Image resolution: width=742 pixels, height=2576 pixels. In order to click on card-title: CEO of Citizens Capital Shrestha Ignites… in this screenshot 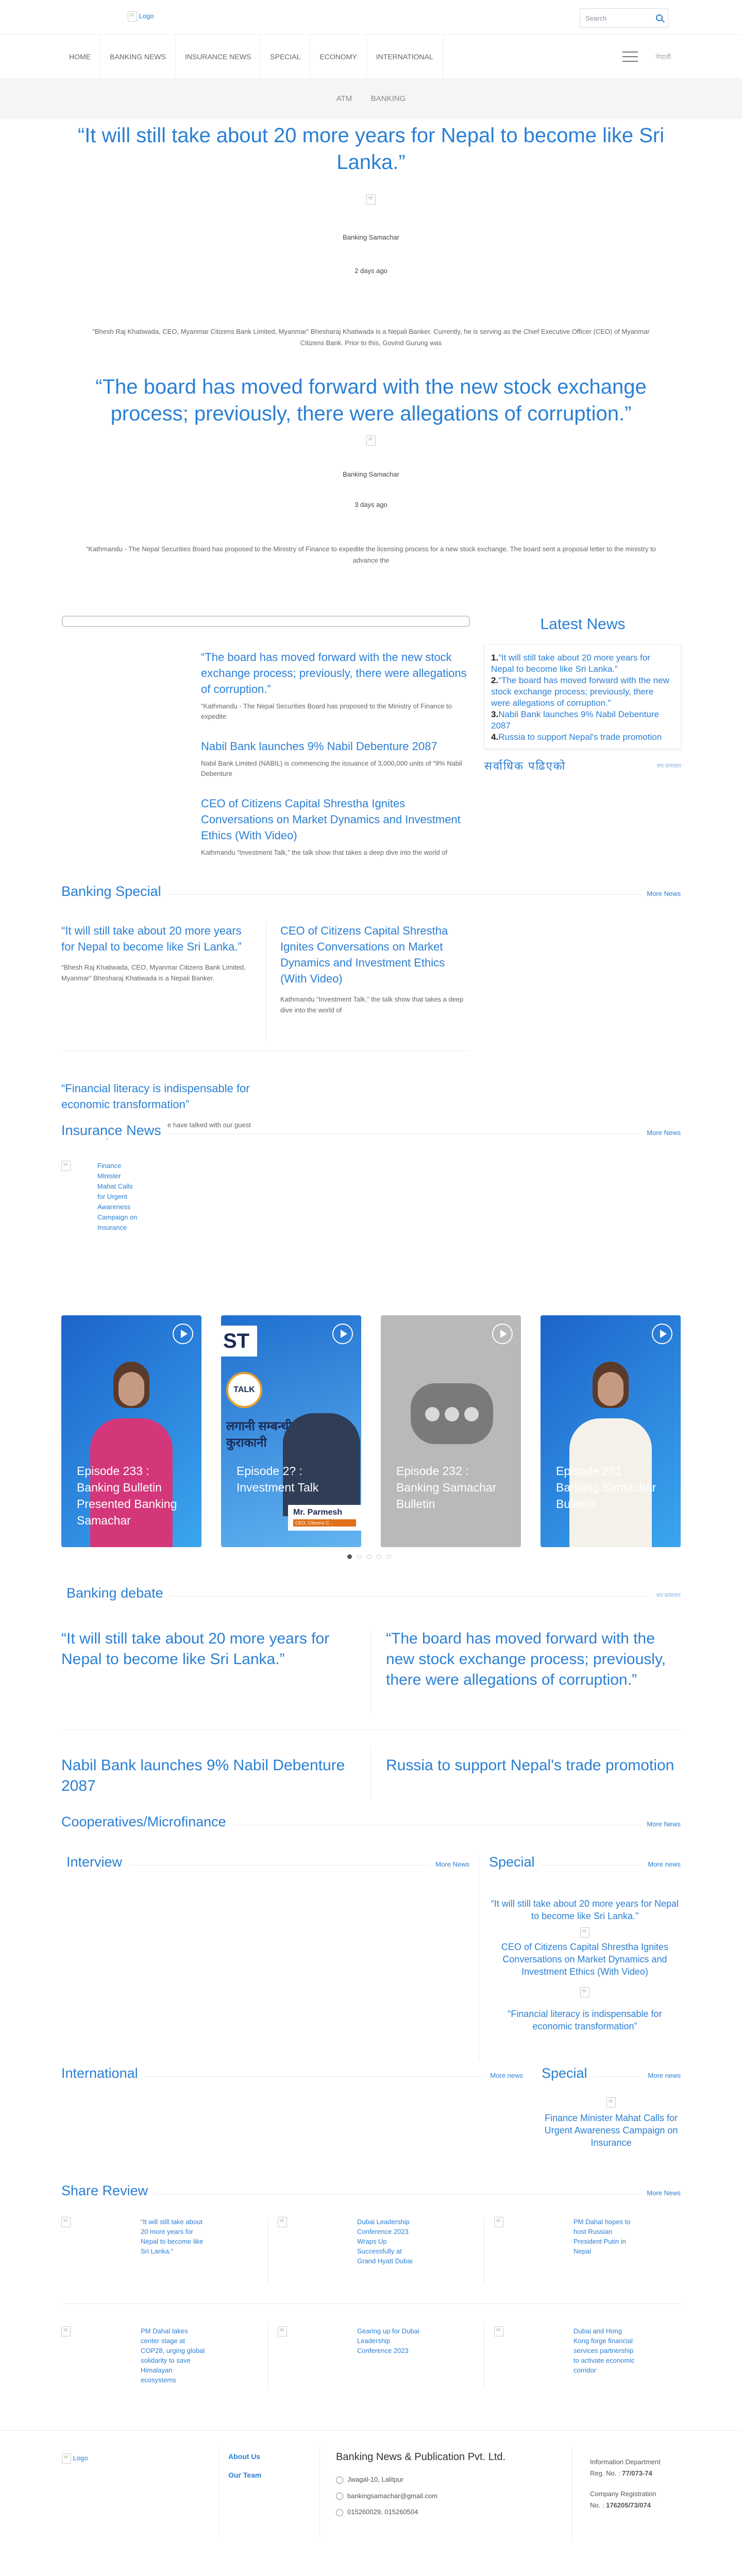, I will do `click(375, 955)`.